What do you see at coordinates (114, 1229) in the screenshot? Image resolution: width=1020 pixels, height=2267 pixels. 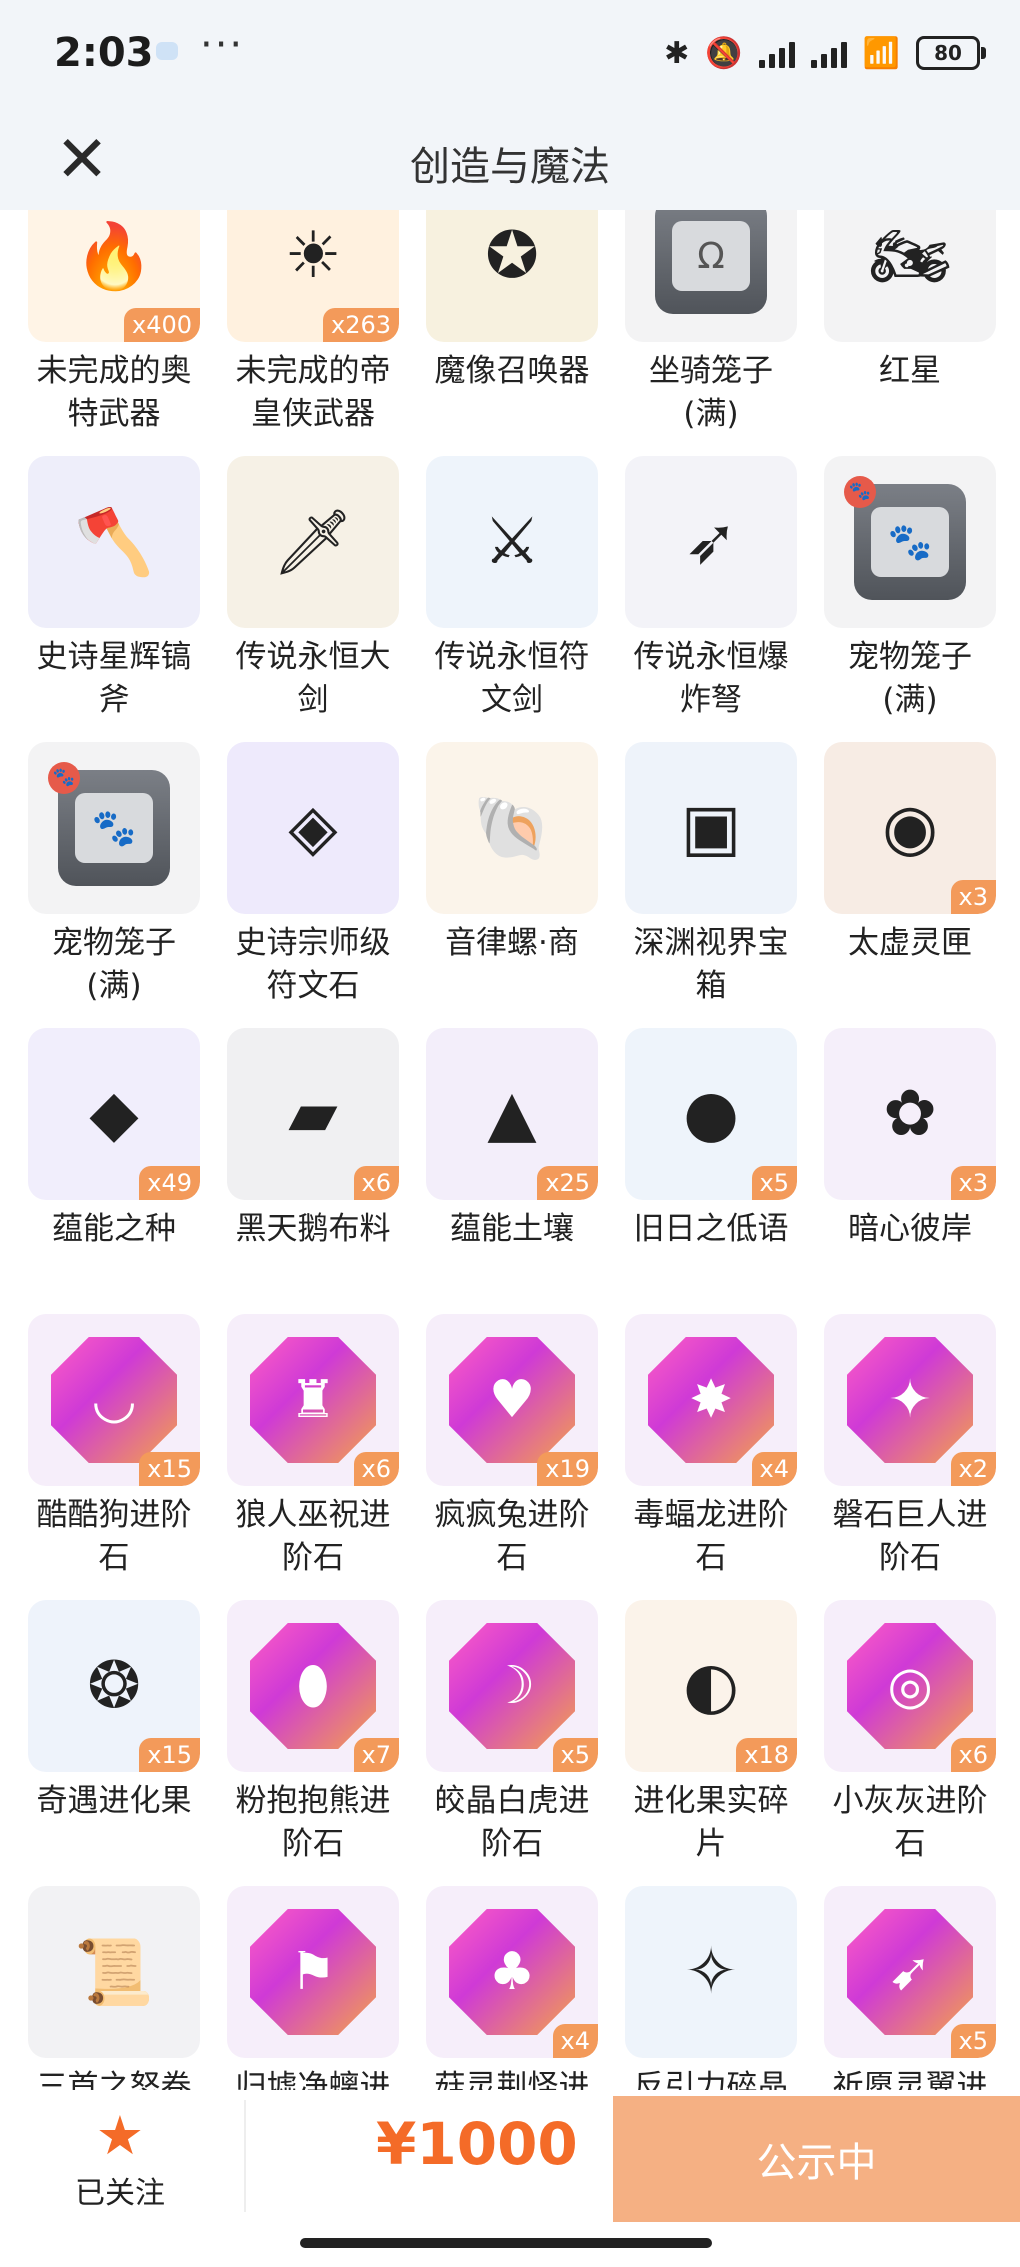 I see `item-name: 蕴能之种` at bounding box center [114, 1229].